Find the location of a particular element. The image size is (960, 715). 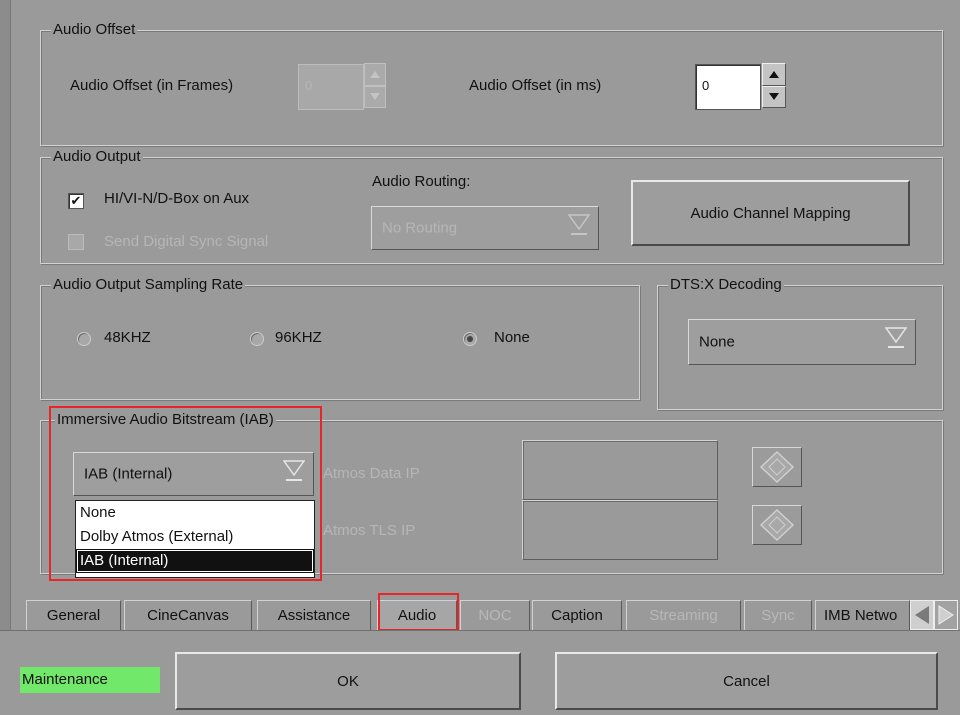

hi-vi-label: HI/VI-N/D-Box on Aux is located at coordinates (177, 198).